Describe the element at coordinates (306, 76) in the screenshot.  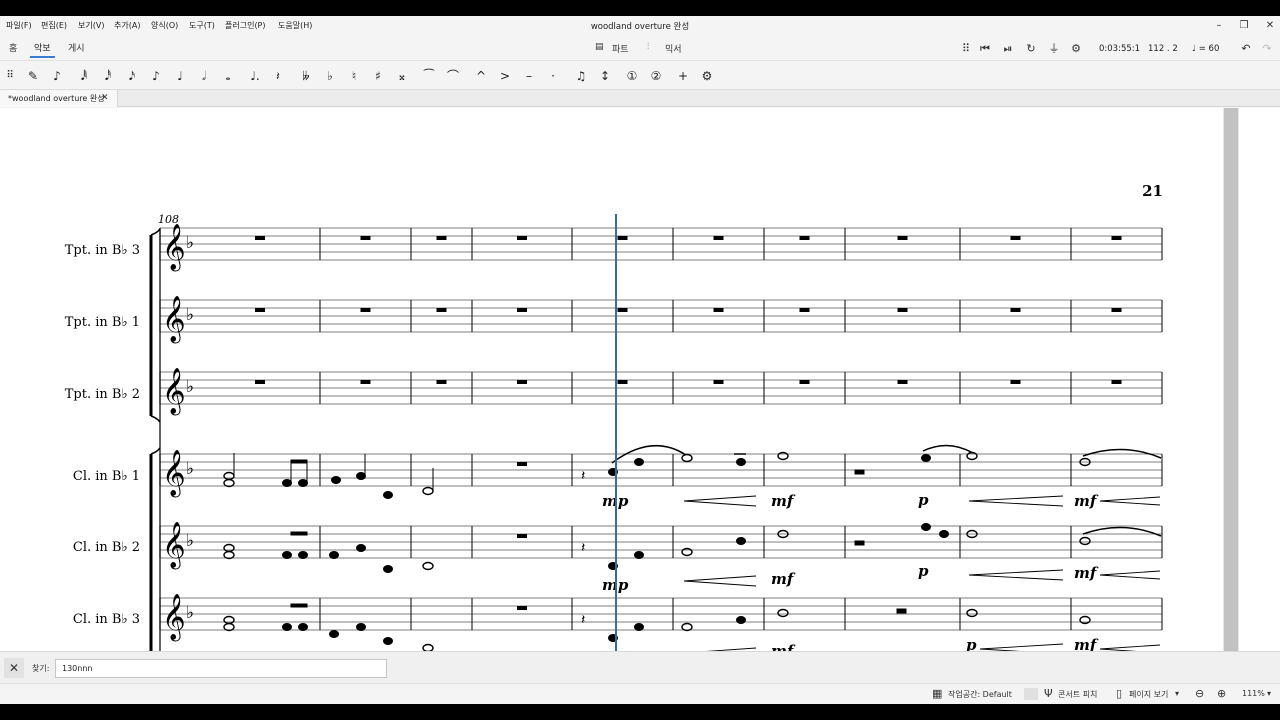
I see `double-flat-icon: 𝄫` at that location.